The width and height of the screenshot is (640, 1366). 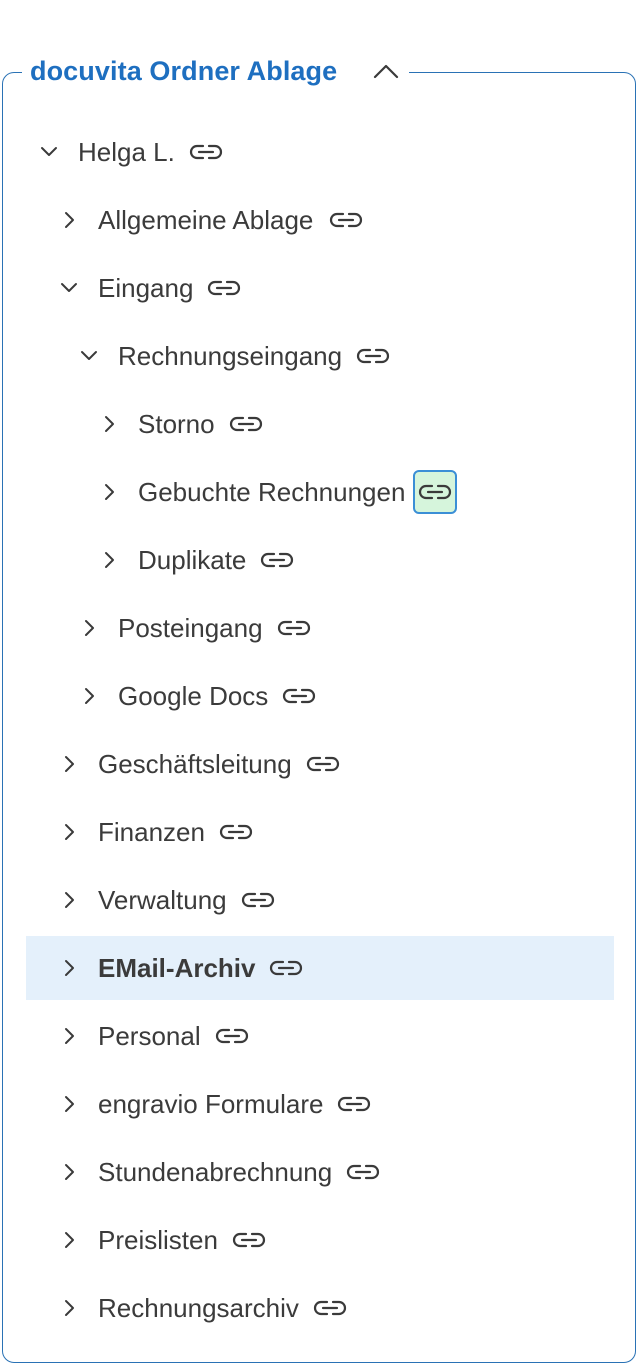 What do you see at coordinates (158, 1240) in the screenshot?
I see `tree-item-label: Preislisten` at bounding box center [158, 1240].